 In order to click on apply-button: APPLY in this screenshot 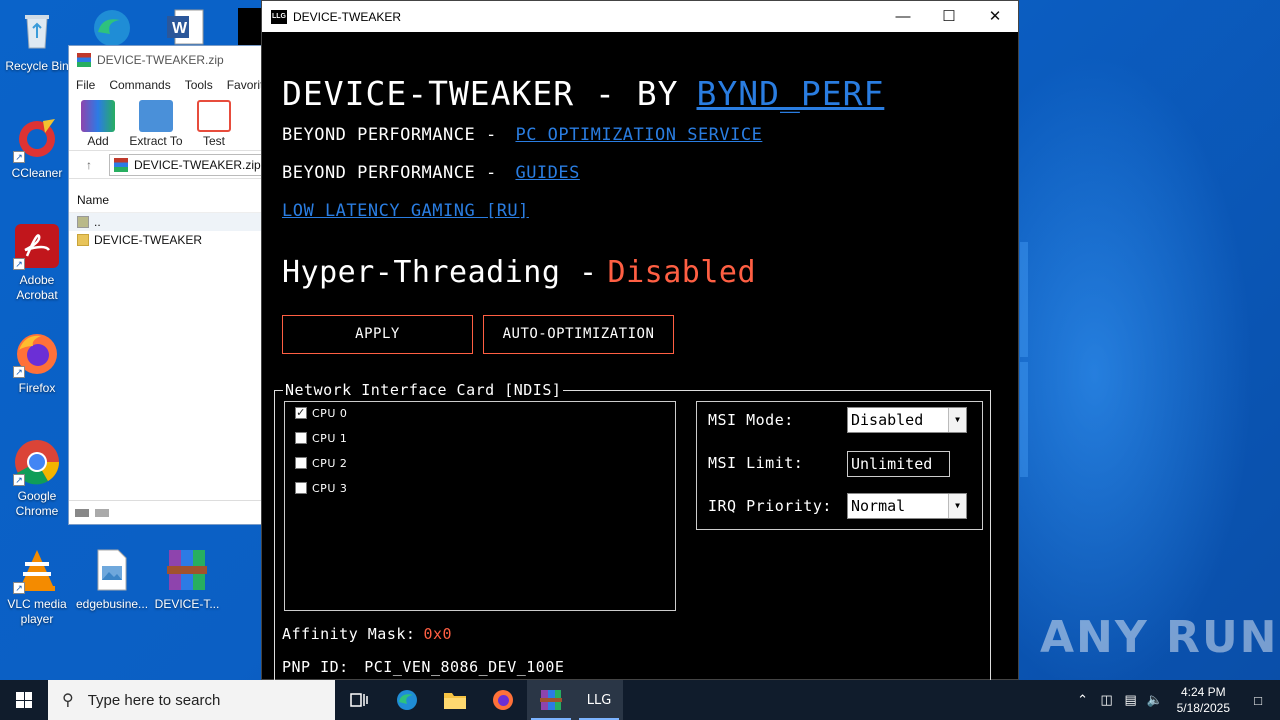, I will do `click(377, 334)`.